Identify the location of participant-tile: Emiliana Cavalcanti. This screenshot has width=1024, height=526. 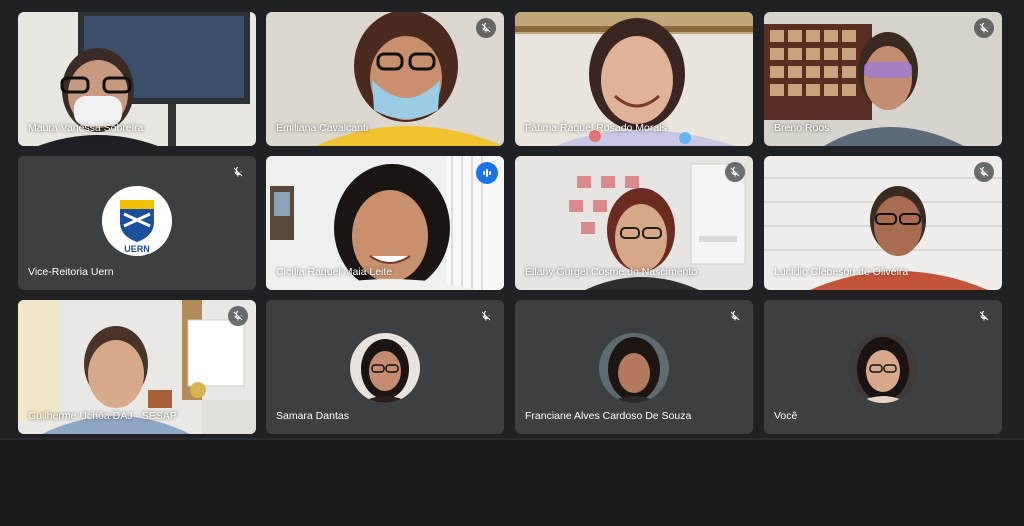
(385, 79).